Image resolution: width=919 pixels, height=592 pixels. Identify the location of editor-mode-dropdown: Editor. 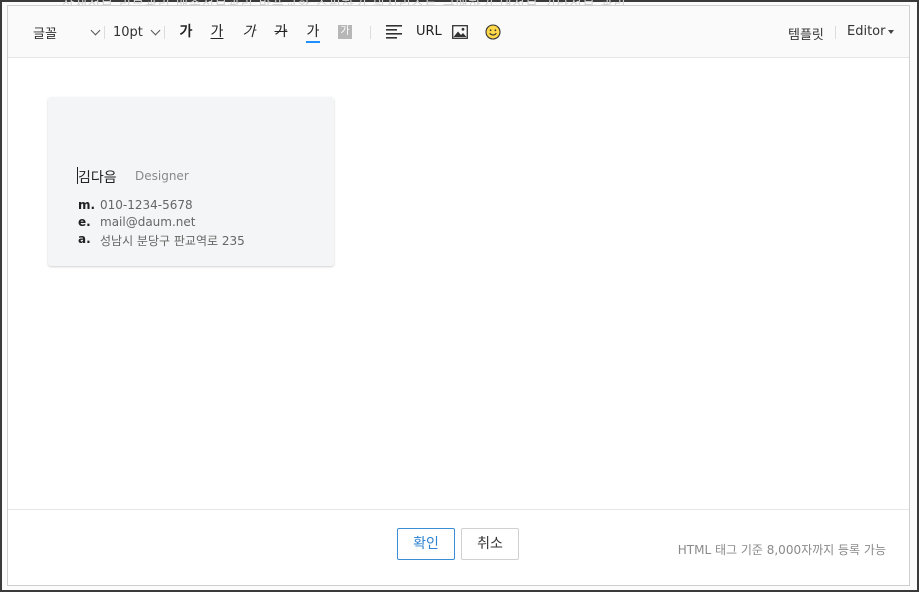
(871, 31).